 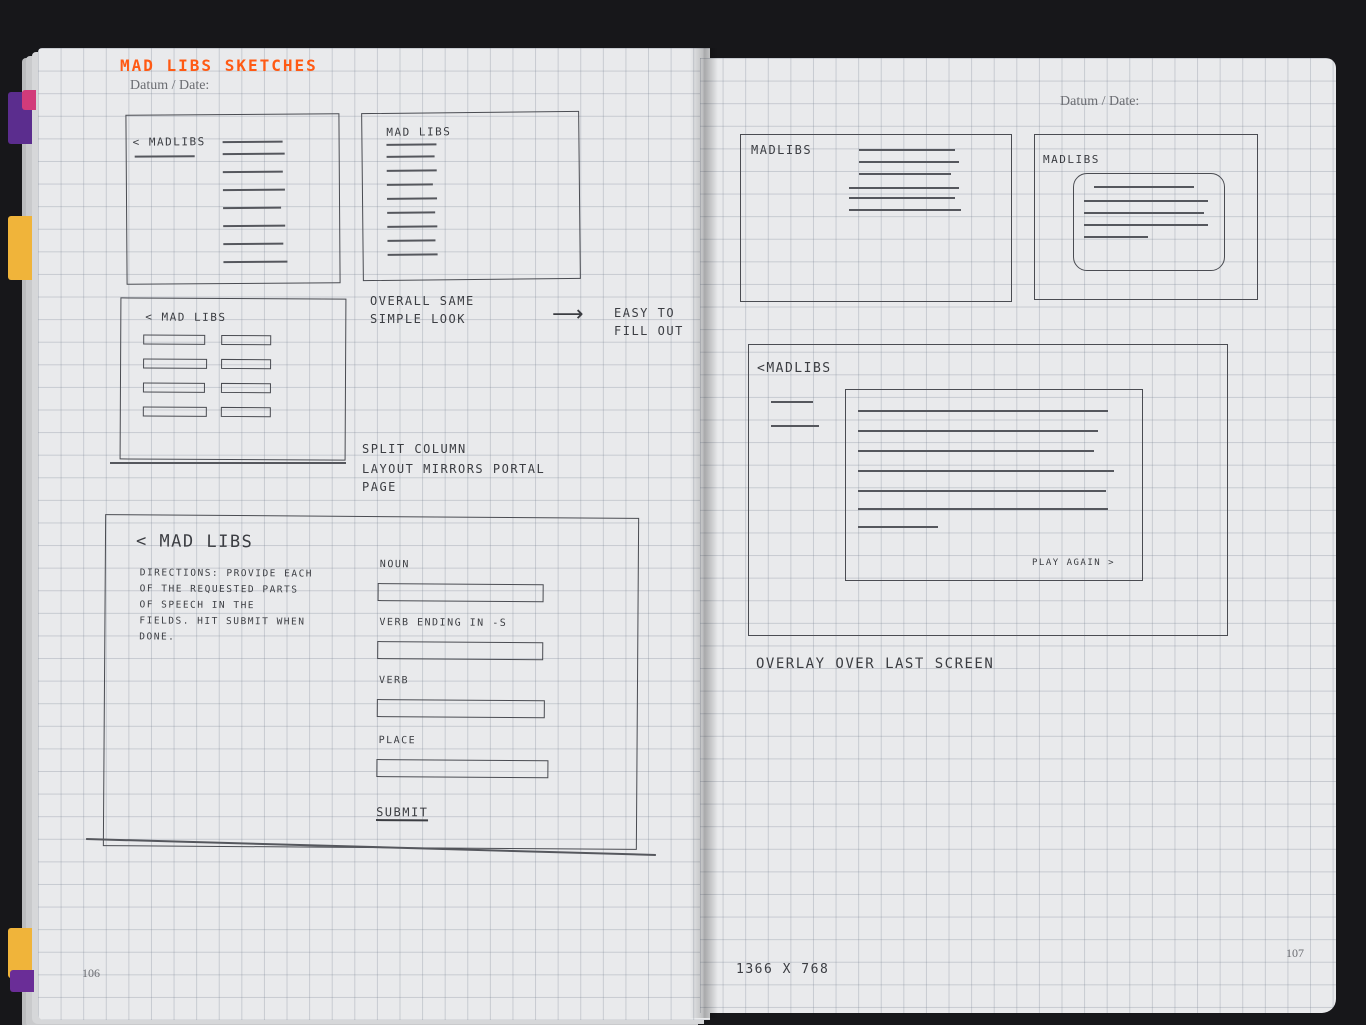 I want to click on wireframe-sketch: < MADLIBS, so click(x=233, y=199).